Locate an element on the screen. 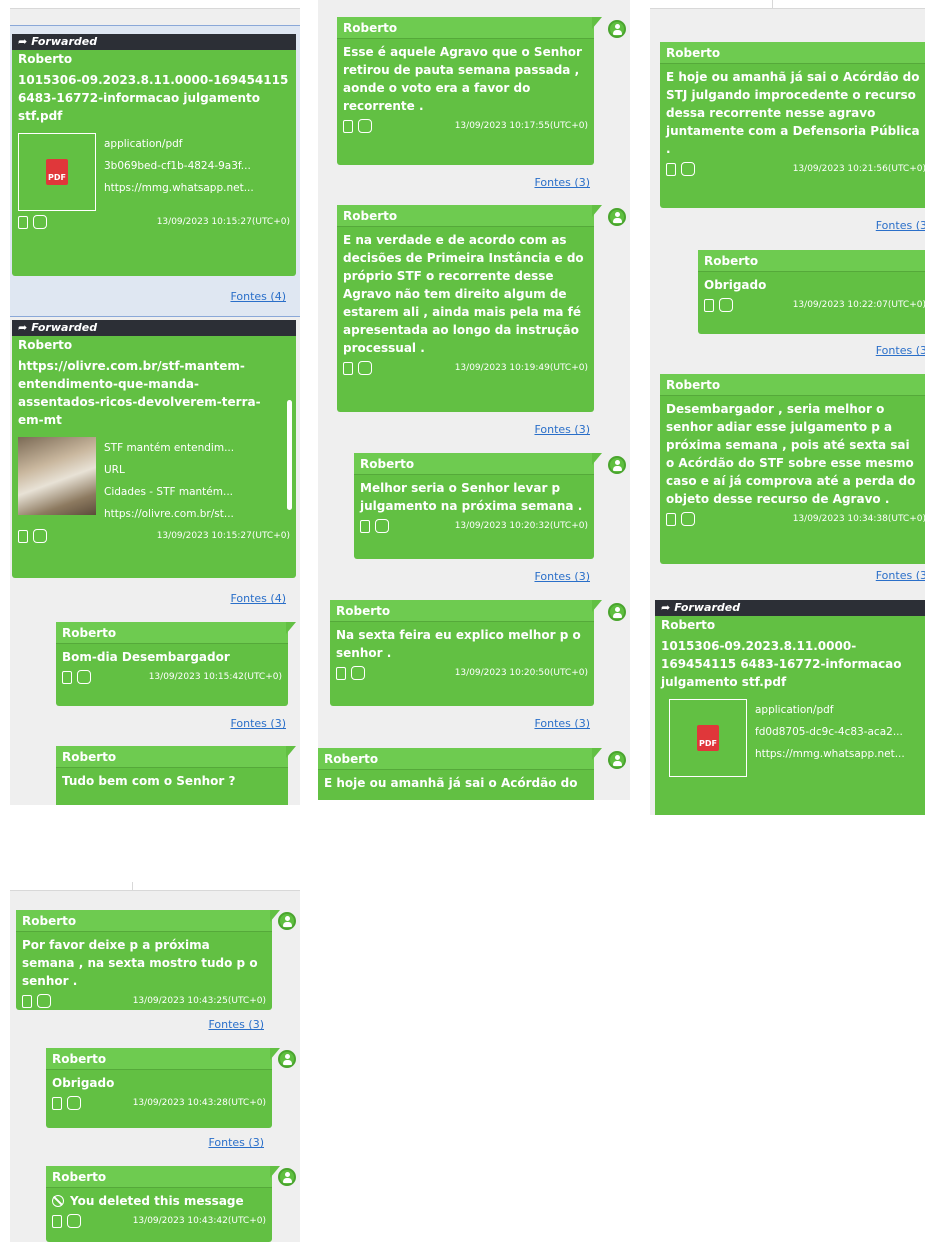  message-text: E hoje ou amanhã já sai o Acórdão do is located at coordinates (451, 783).